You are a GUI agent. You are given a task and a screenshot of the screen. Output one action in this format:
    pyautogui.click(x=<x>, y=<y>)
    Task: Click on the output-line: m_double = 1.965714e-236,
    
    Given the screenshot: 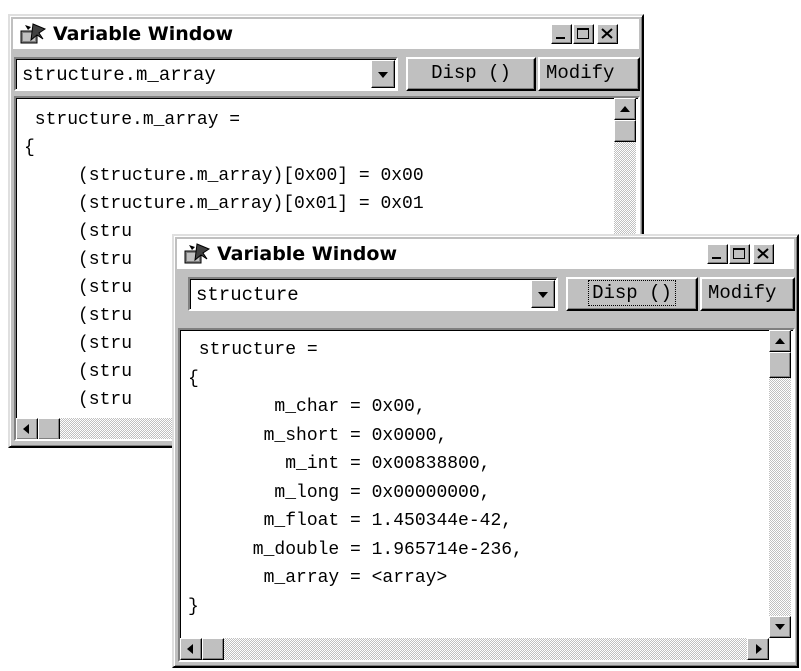 What is the action you would take?
    pyautogui.click(x=355, y=549)
    